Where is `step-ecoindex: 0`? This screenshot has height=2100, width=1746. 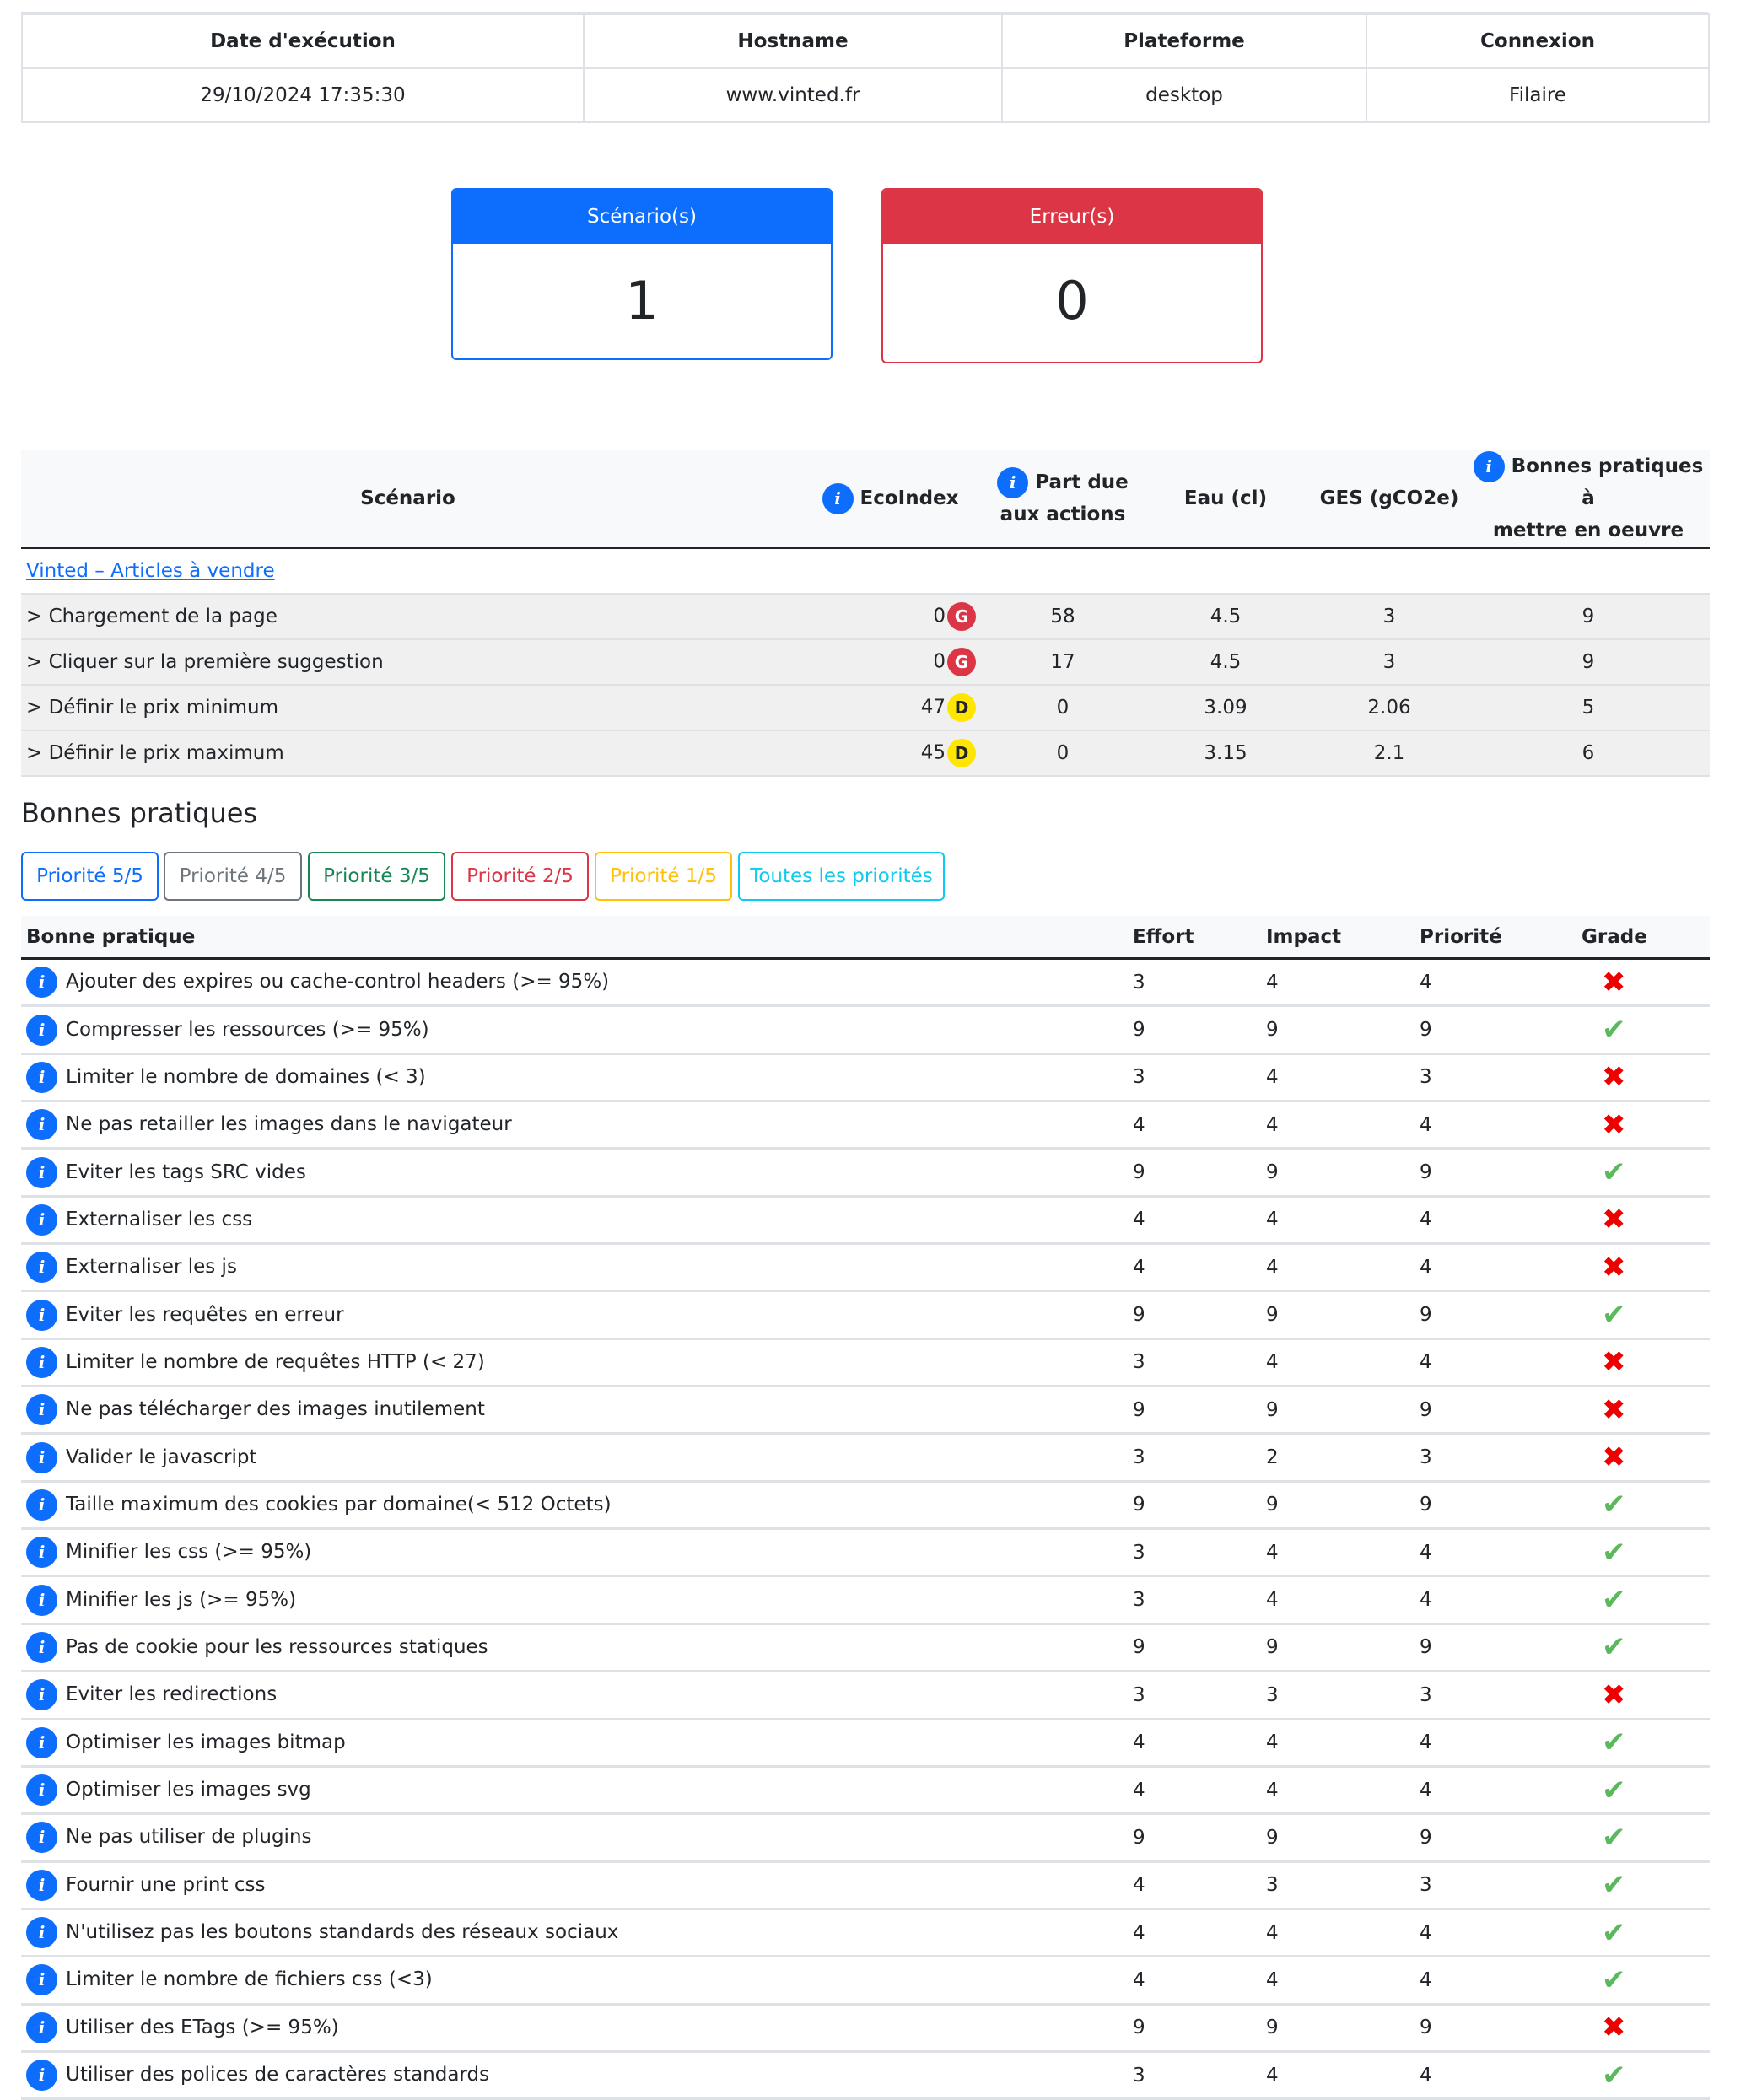
step-ecoindex: 0 is located at coordinates (939, 616).